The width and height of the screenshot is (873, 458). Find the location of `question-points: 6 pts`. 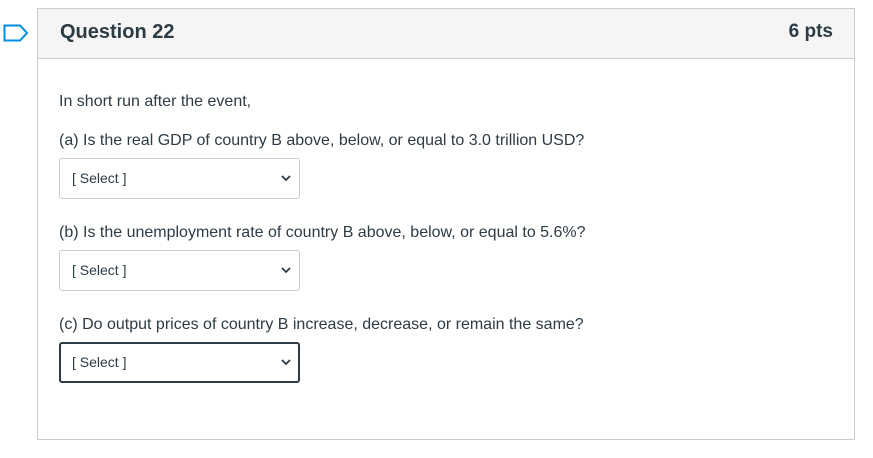

question-points: 6 pts is located at coordinates (810, 31).